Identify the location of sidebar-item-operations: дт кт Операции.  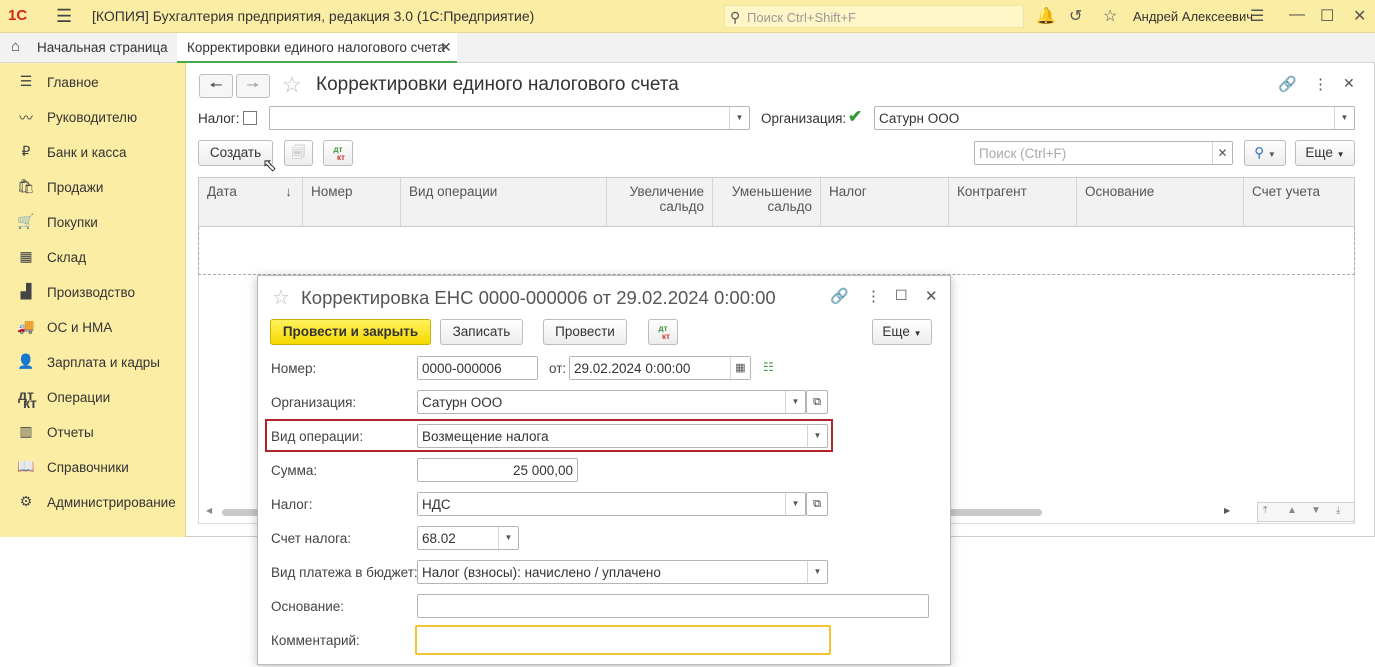
(93, 397).